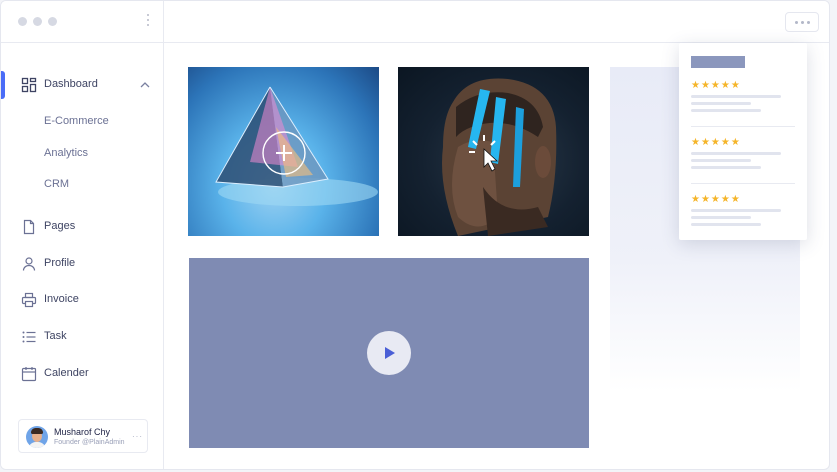 The height and width of the screenshot is (472, 837). What do you see at coordinates (29, 374) in the screenshot?
I see `calendar-icon` at bounding box center [29, 374].